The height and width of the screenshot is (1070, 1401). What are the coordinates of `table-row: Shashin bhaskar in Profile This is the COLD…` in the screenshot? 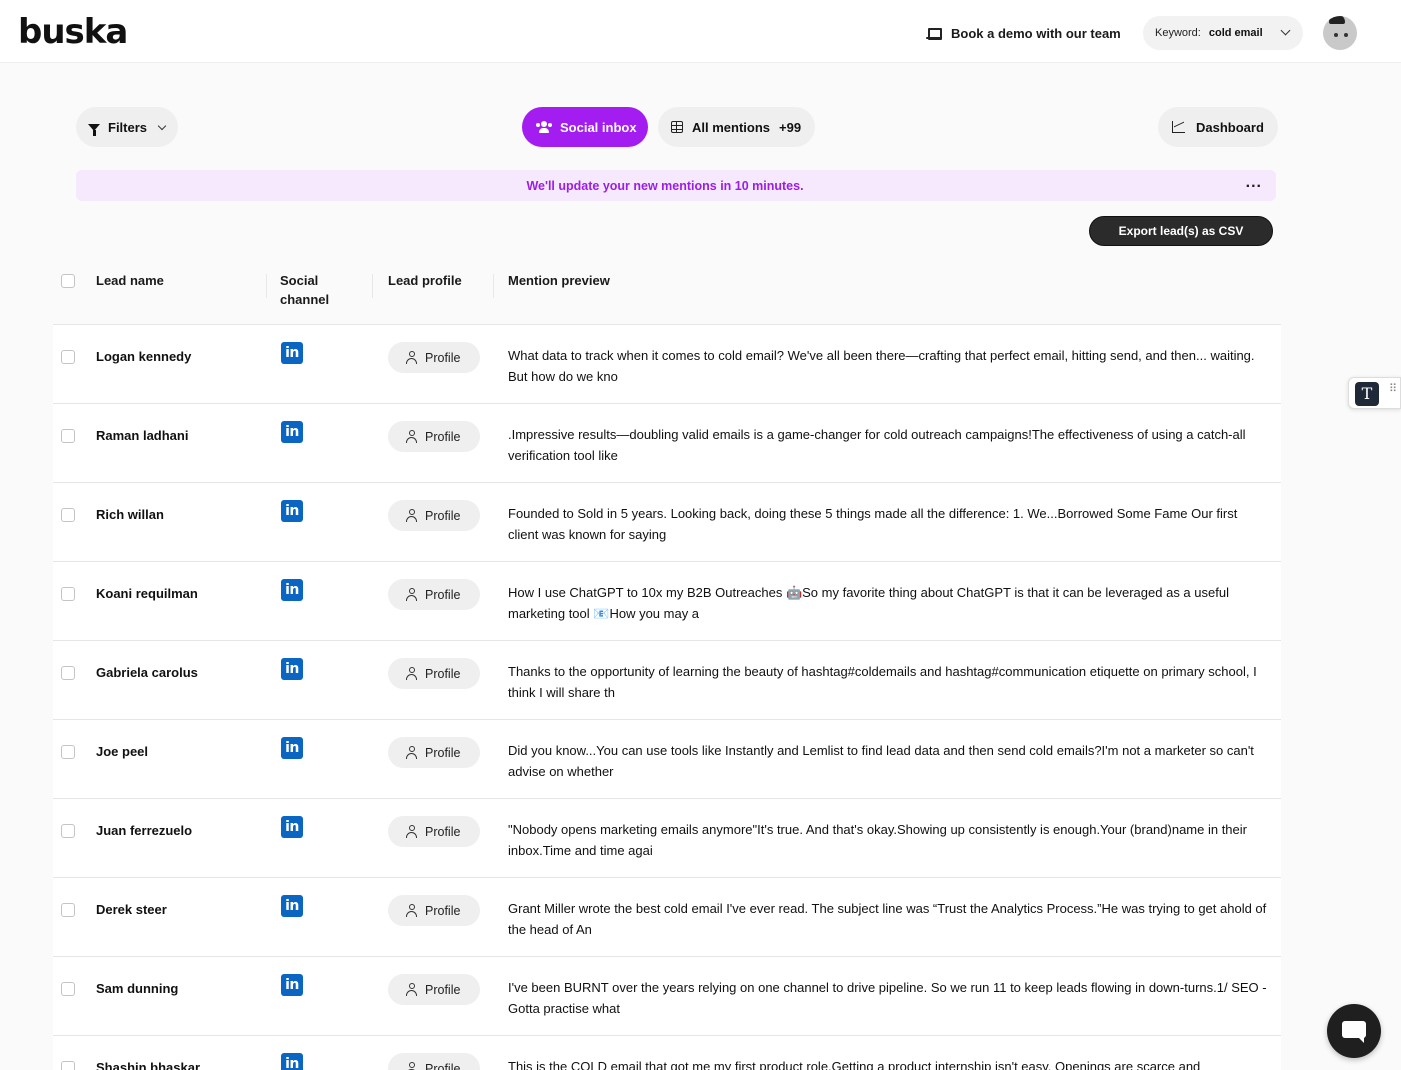 It's located at (667, 1053).